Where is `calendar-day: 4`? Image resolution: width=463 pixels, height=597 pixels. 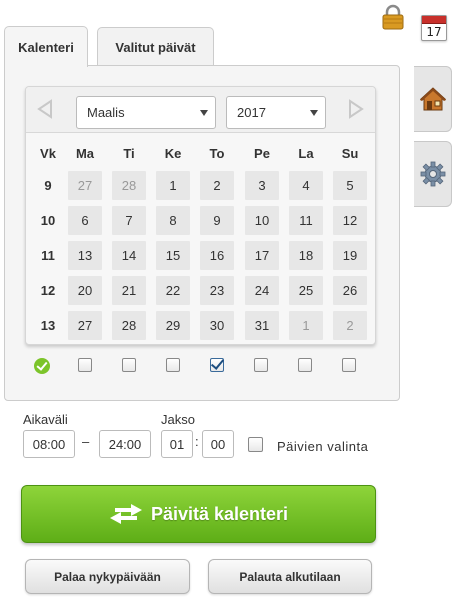 calendar-day: 4 is located at coordinates (306, 185).